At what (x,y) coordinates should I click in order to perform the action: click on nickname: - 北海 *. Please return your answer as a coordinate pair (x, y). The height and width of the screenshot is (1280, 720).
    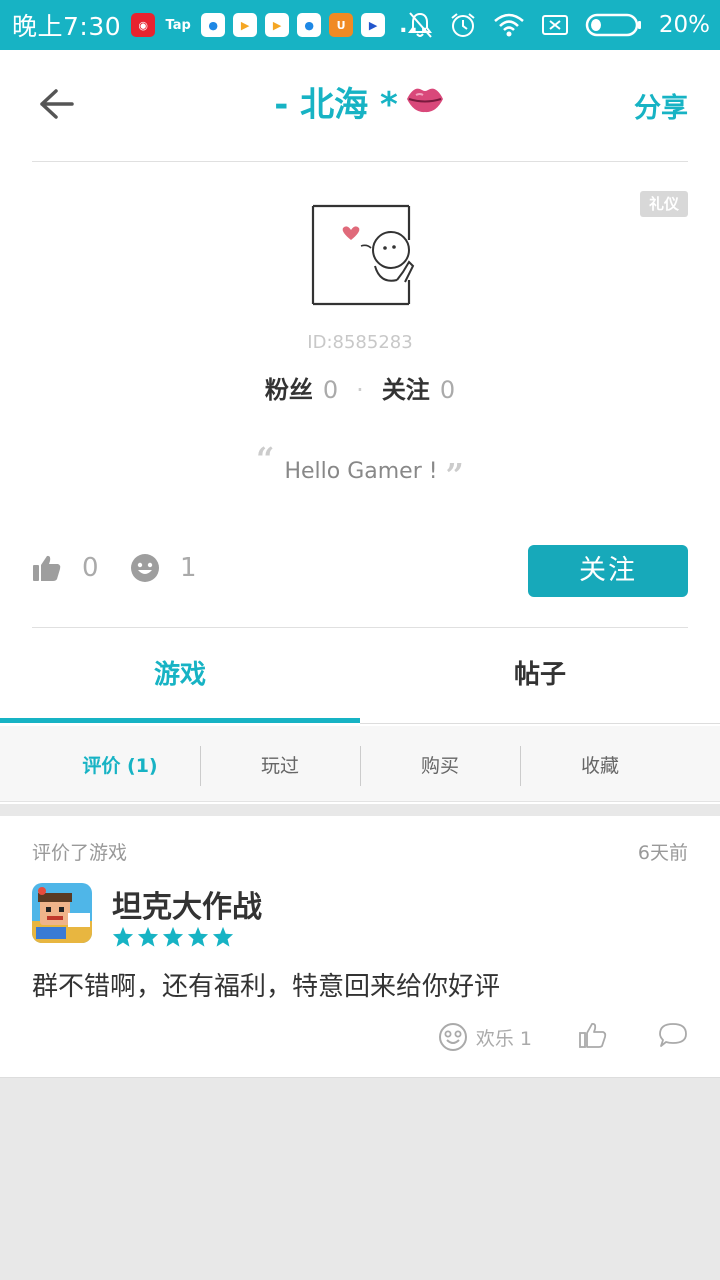
    Looking at the image, I should click on (360, 105).